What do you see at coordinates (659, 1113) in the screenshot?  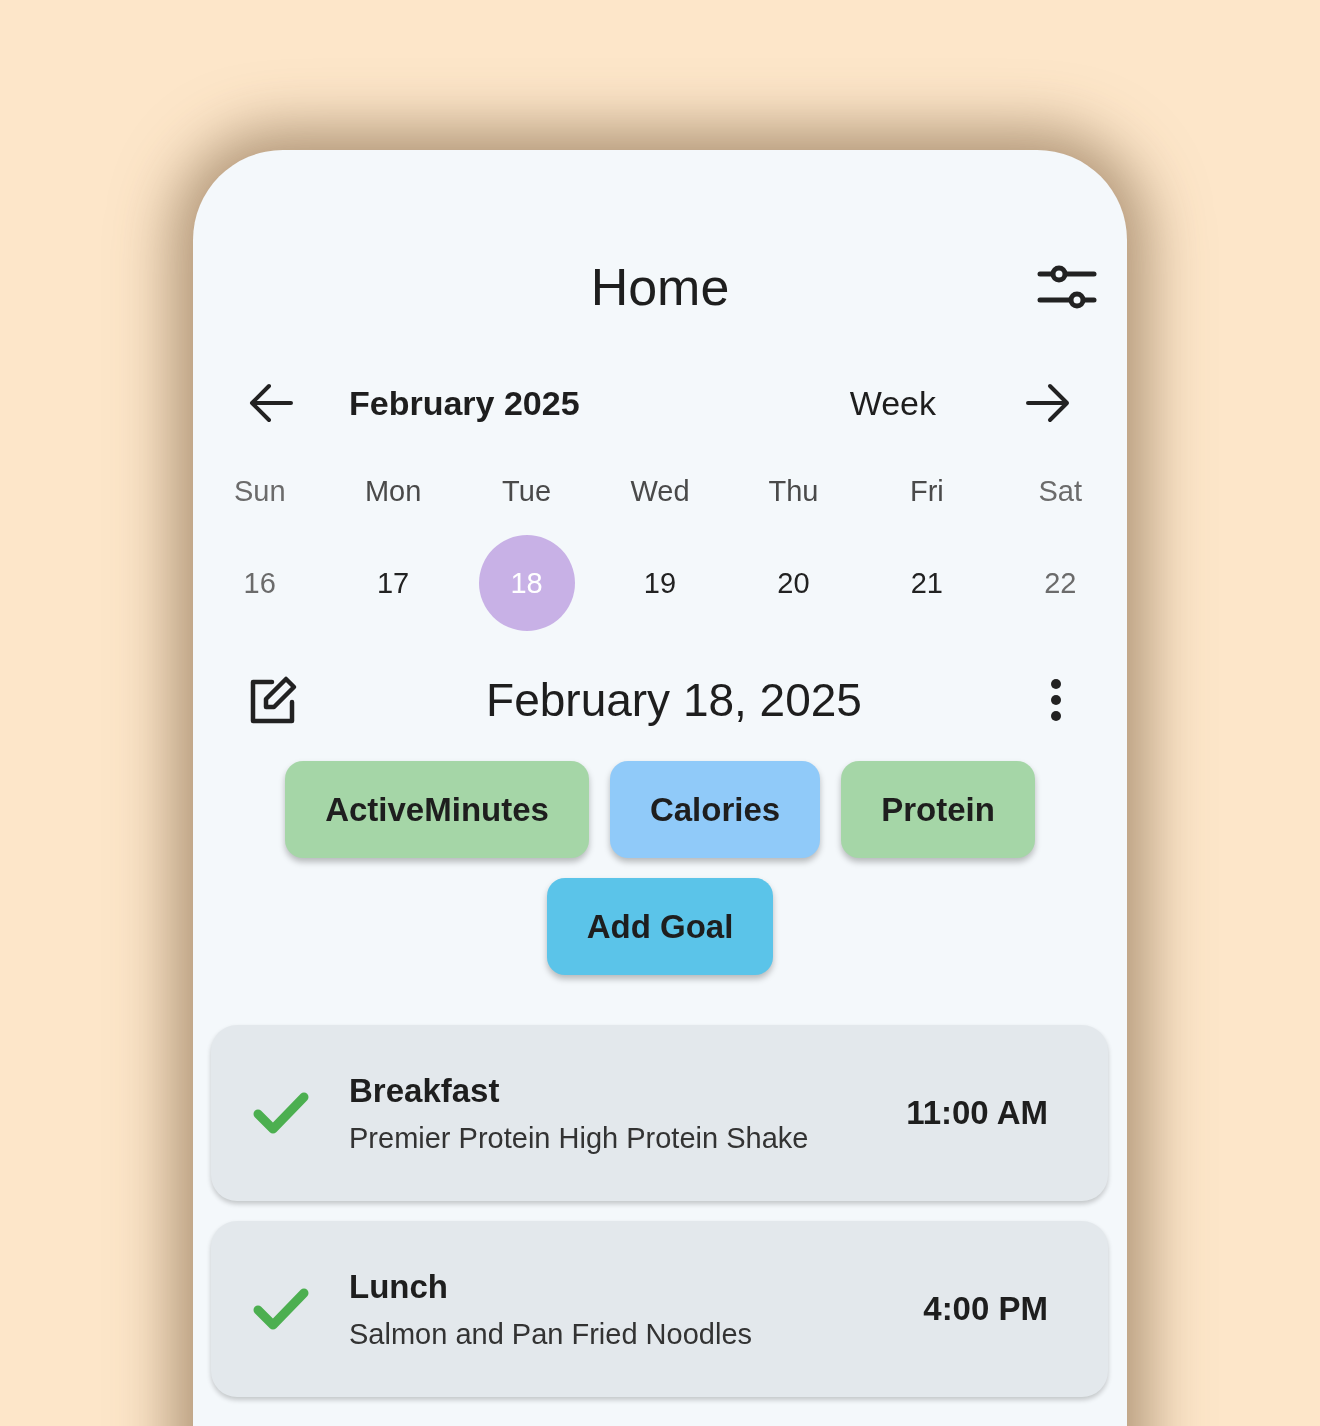 I see `meal-card: Breakfast Premier Protein High Protein Shake 11:00 AM` at bounding box center [659, 1113].